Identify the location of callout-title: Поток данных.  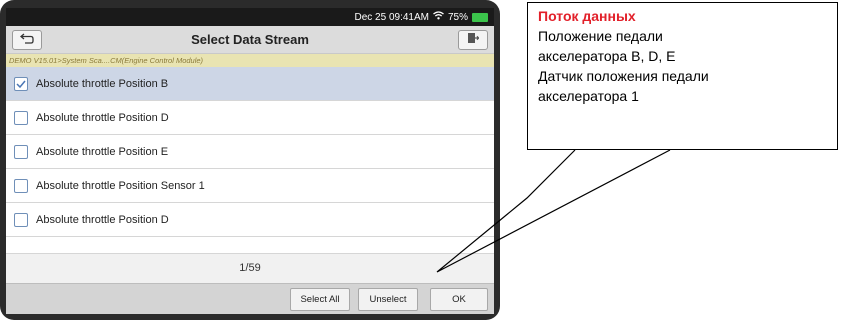
(587, 16).